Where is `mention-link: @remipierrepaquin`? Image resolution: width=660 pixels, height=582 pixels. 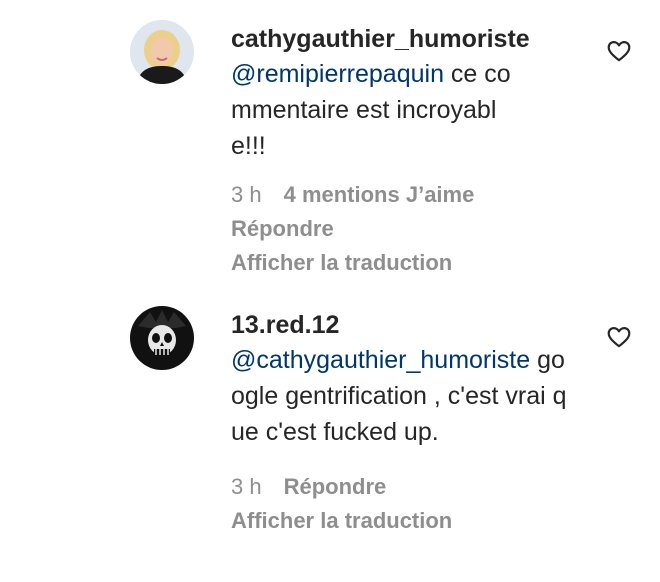
mention-link: @remipierrepaquin is located at coordinates (337, 74).